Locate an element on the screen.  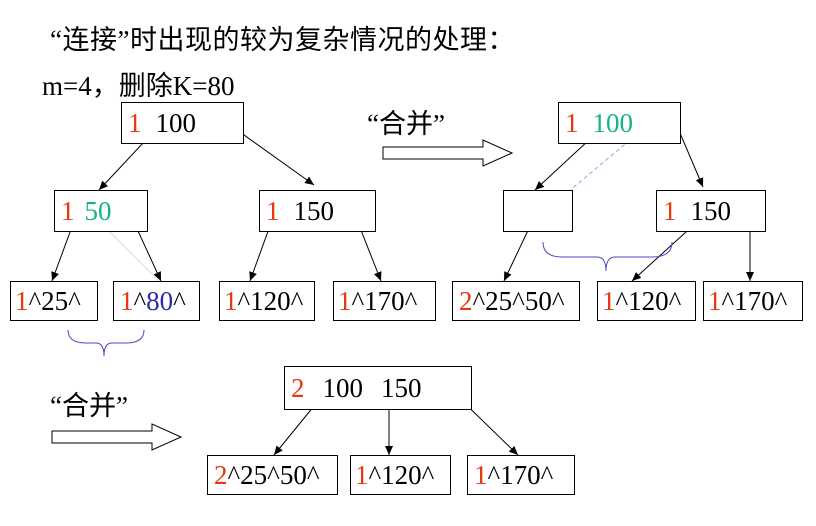
t1-left-node: 1 50 is located at coordinates (101, 211).